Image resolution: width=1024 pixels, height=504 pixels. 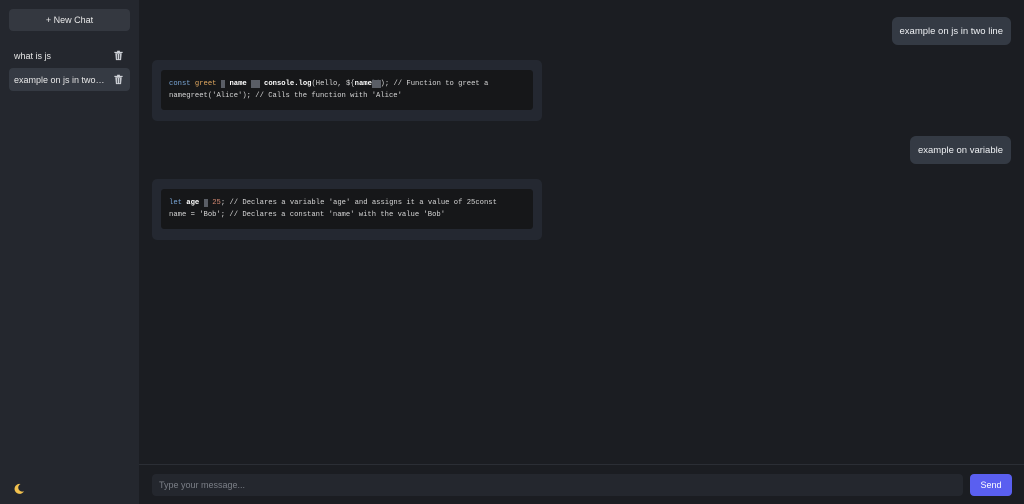 I want to click on chat-history-item-label: example on js in two line, so click(x=60, y=79).